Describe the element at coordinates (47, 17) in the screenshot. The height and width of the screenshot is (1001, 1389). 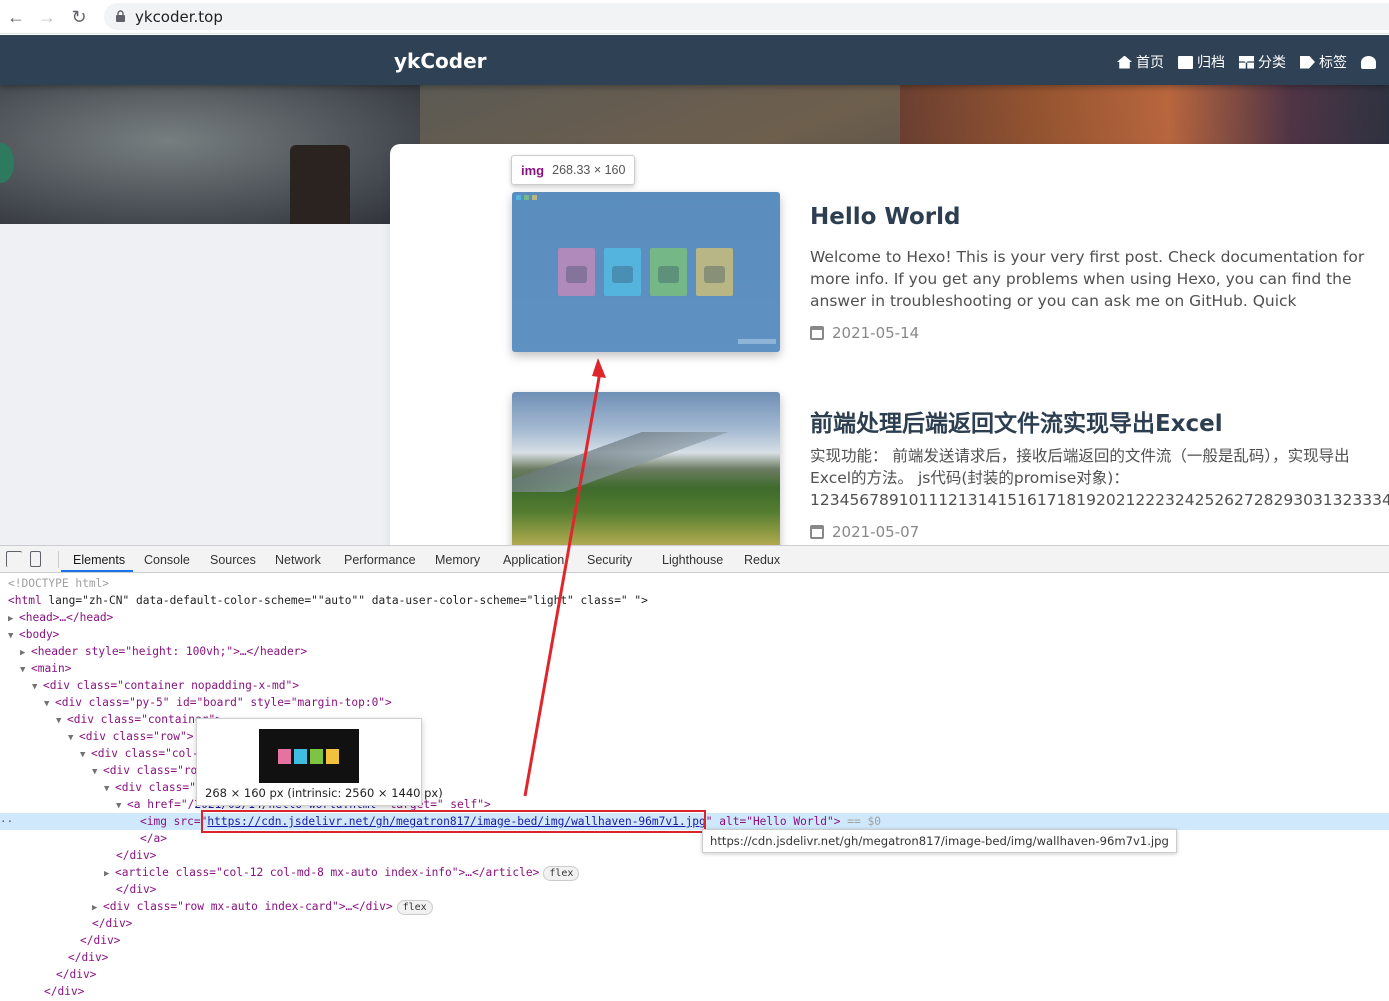
I see `forward-icon: →` at that location.